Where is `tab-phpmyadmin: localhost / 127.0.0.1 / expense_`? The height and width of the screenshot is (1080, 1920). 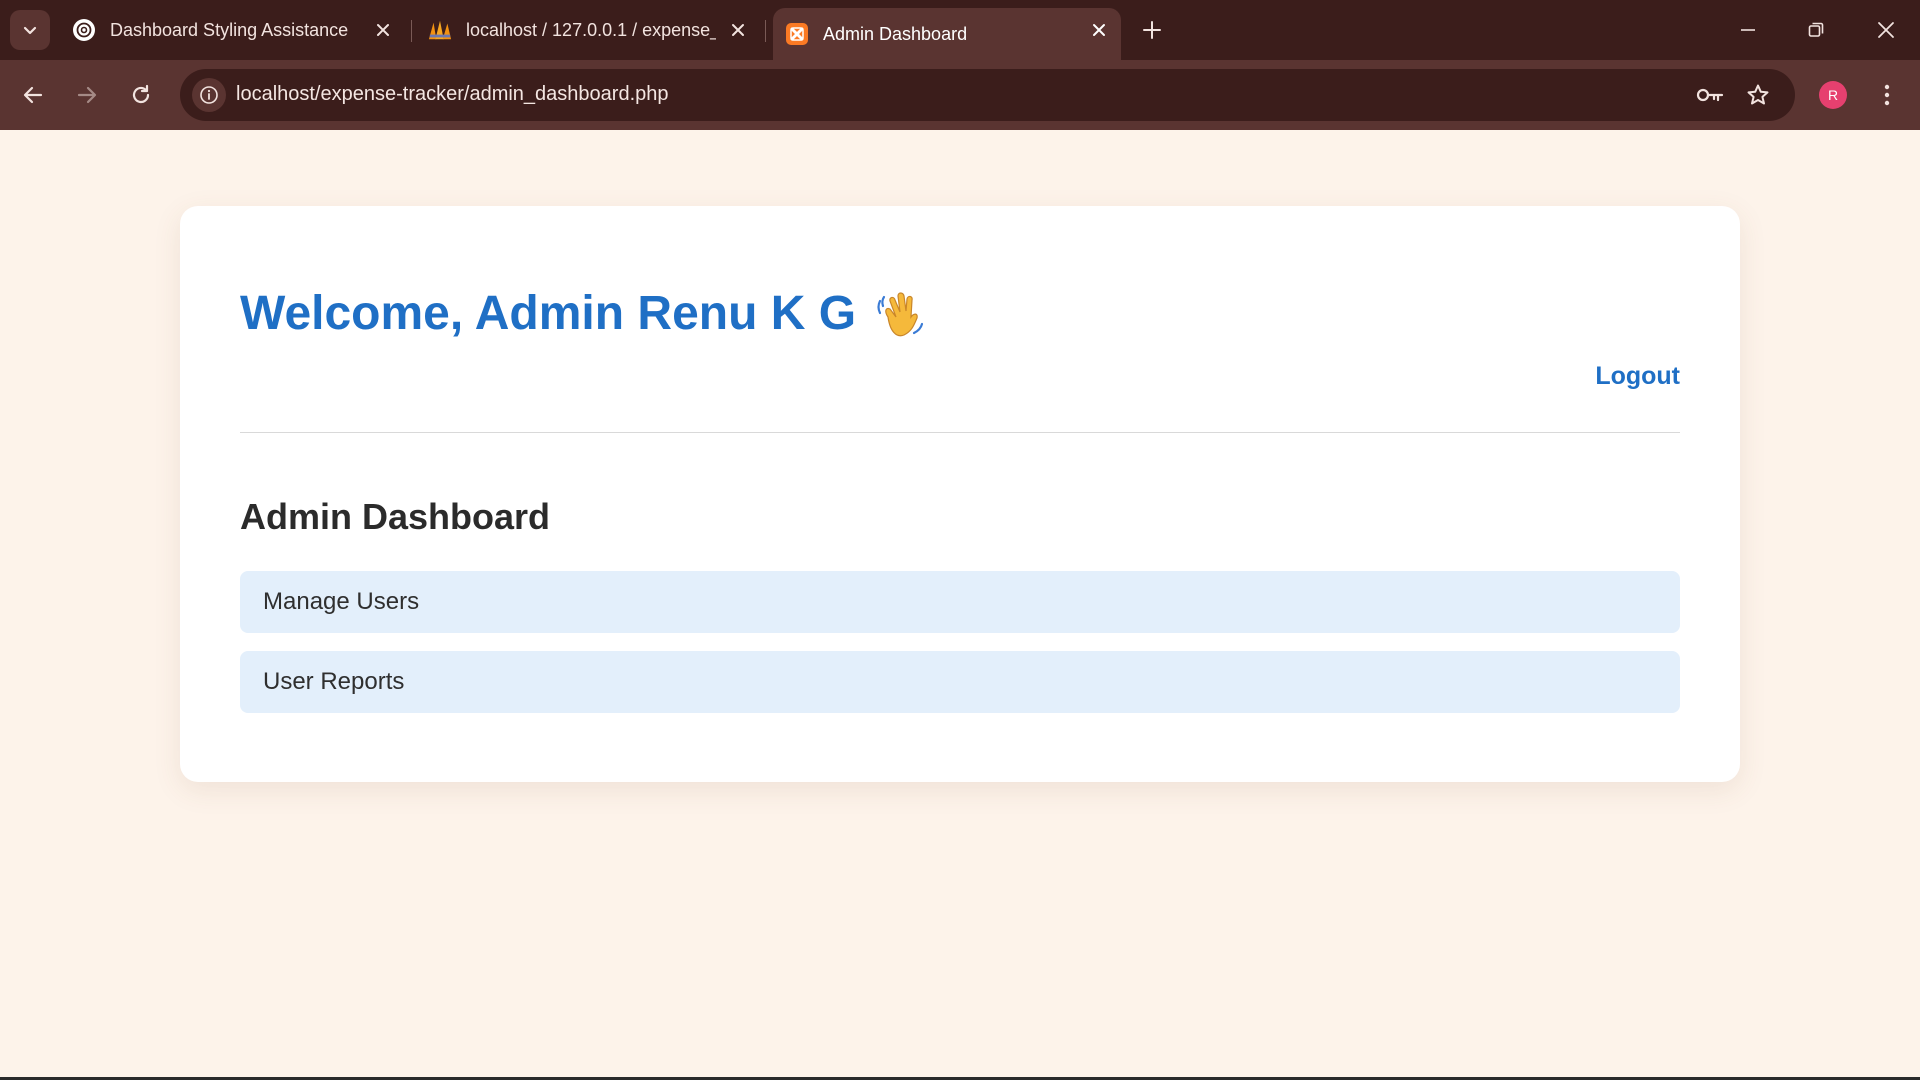
tab-phpmyadmin: localhost / 127.0.0.1 / expense_ is located at coordinates (588, 30).